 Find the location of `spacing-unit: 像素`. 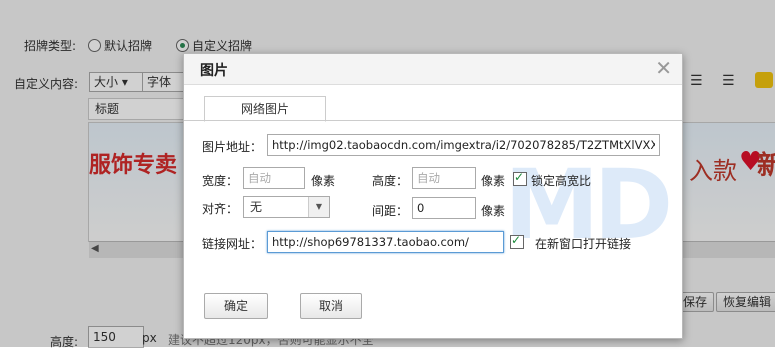

spacing-unit: 像素 is located at coordinates (493, 211).